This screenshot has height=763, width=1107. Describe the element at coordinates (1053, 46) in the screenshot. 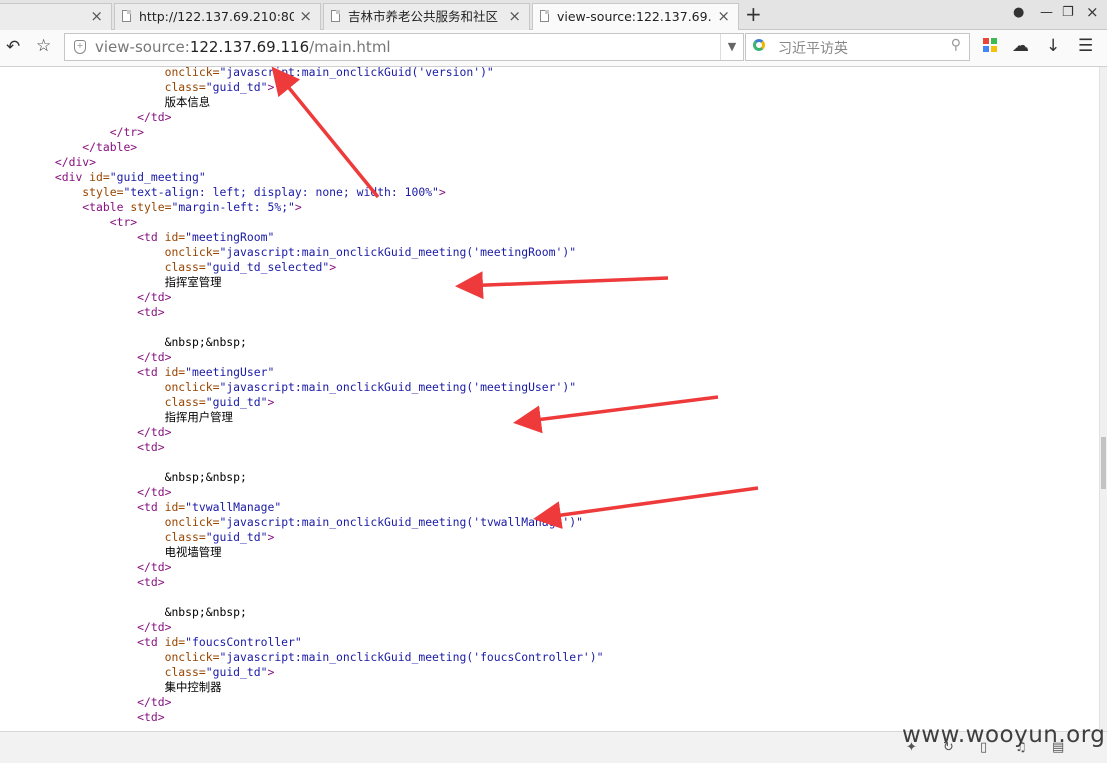

I see `download-icon: ↓` at that location.